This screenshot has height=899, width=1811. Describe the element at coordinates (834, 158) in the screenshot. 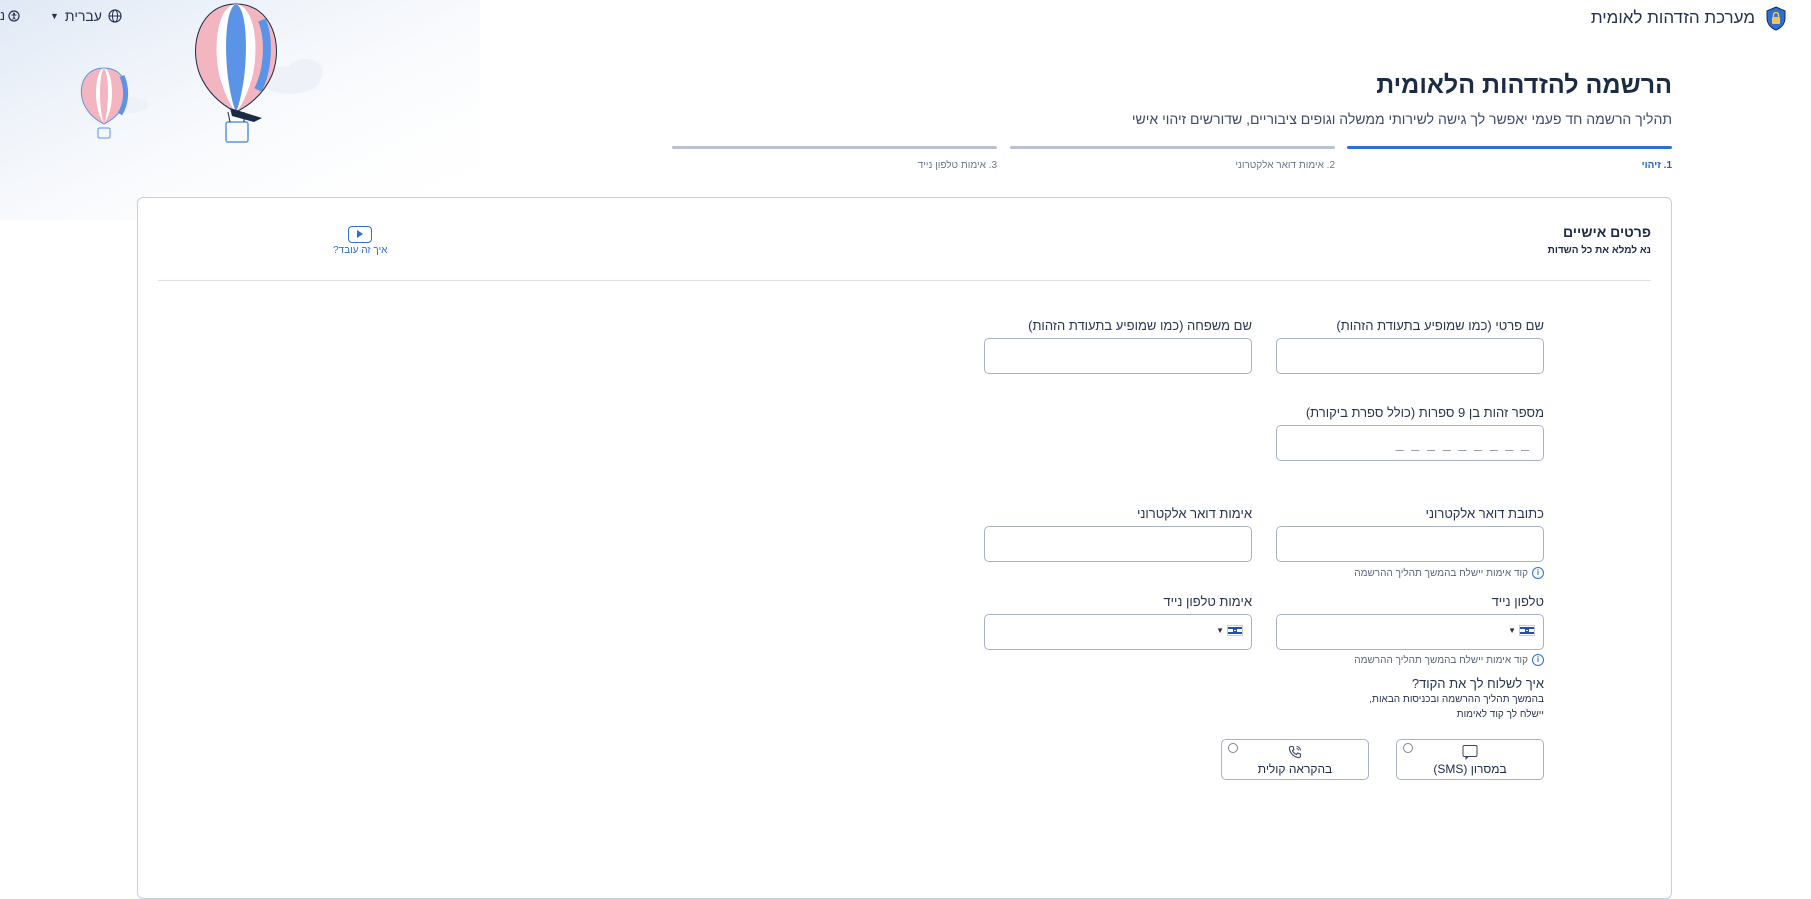

I see `step-phone-verification: 3. אימות טלפון נייד` at that location.